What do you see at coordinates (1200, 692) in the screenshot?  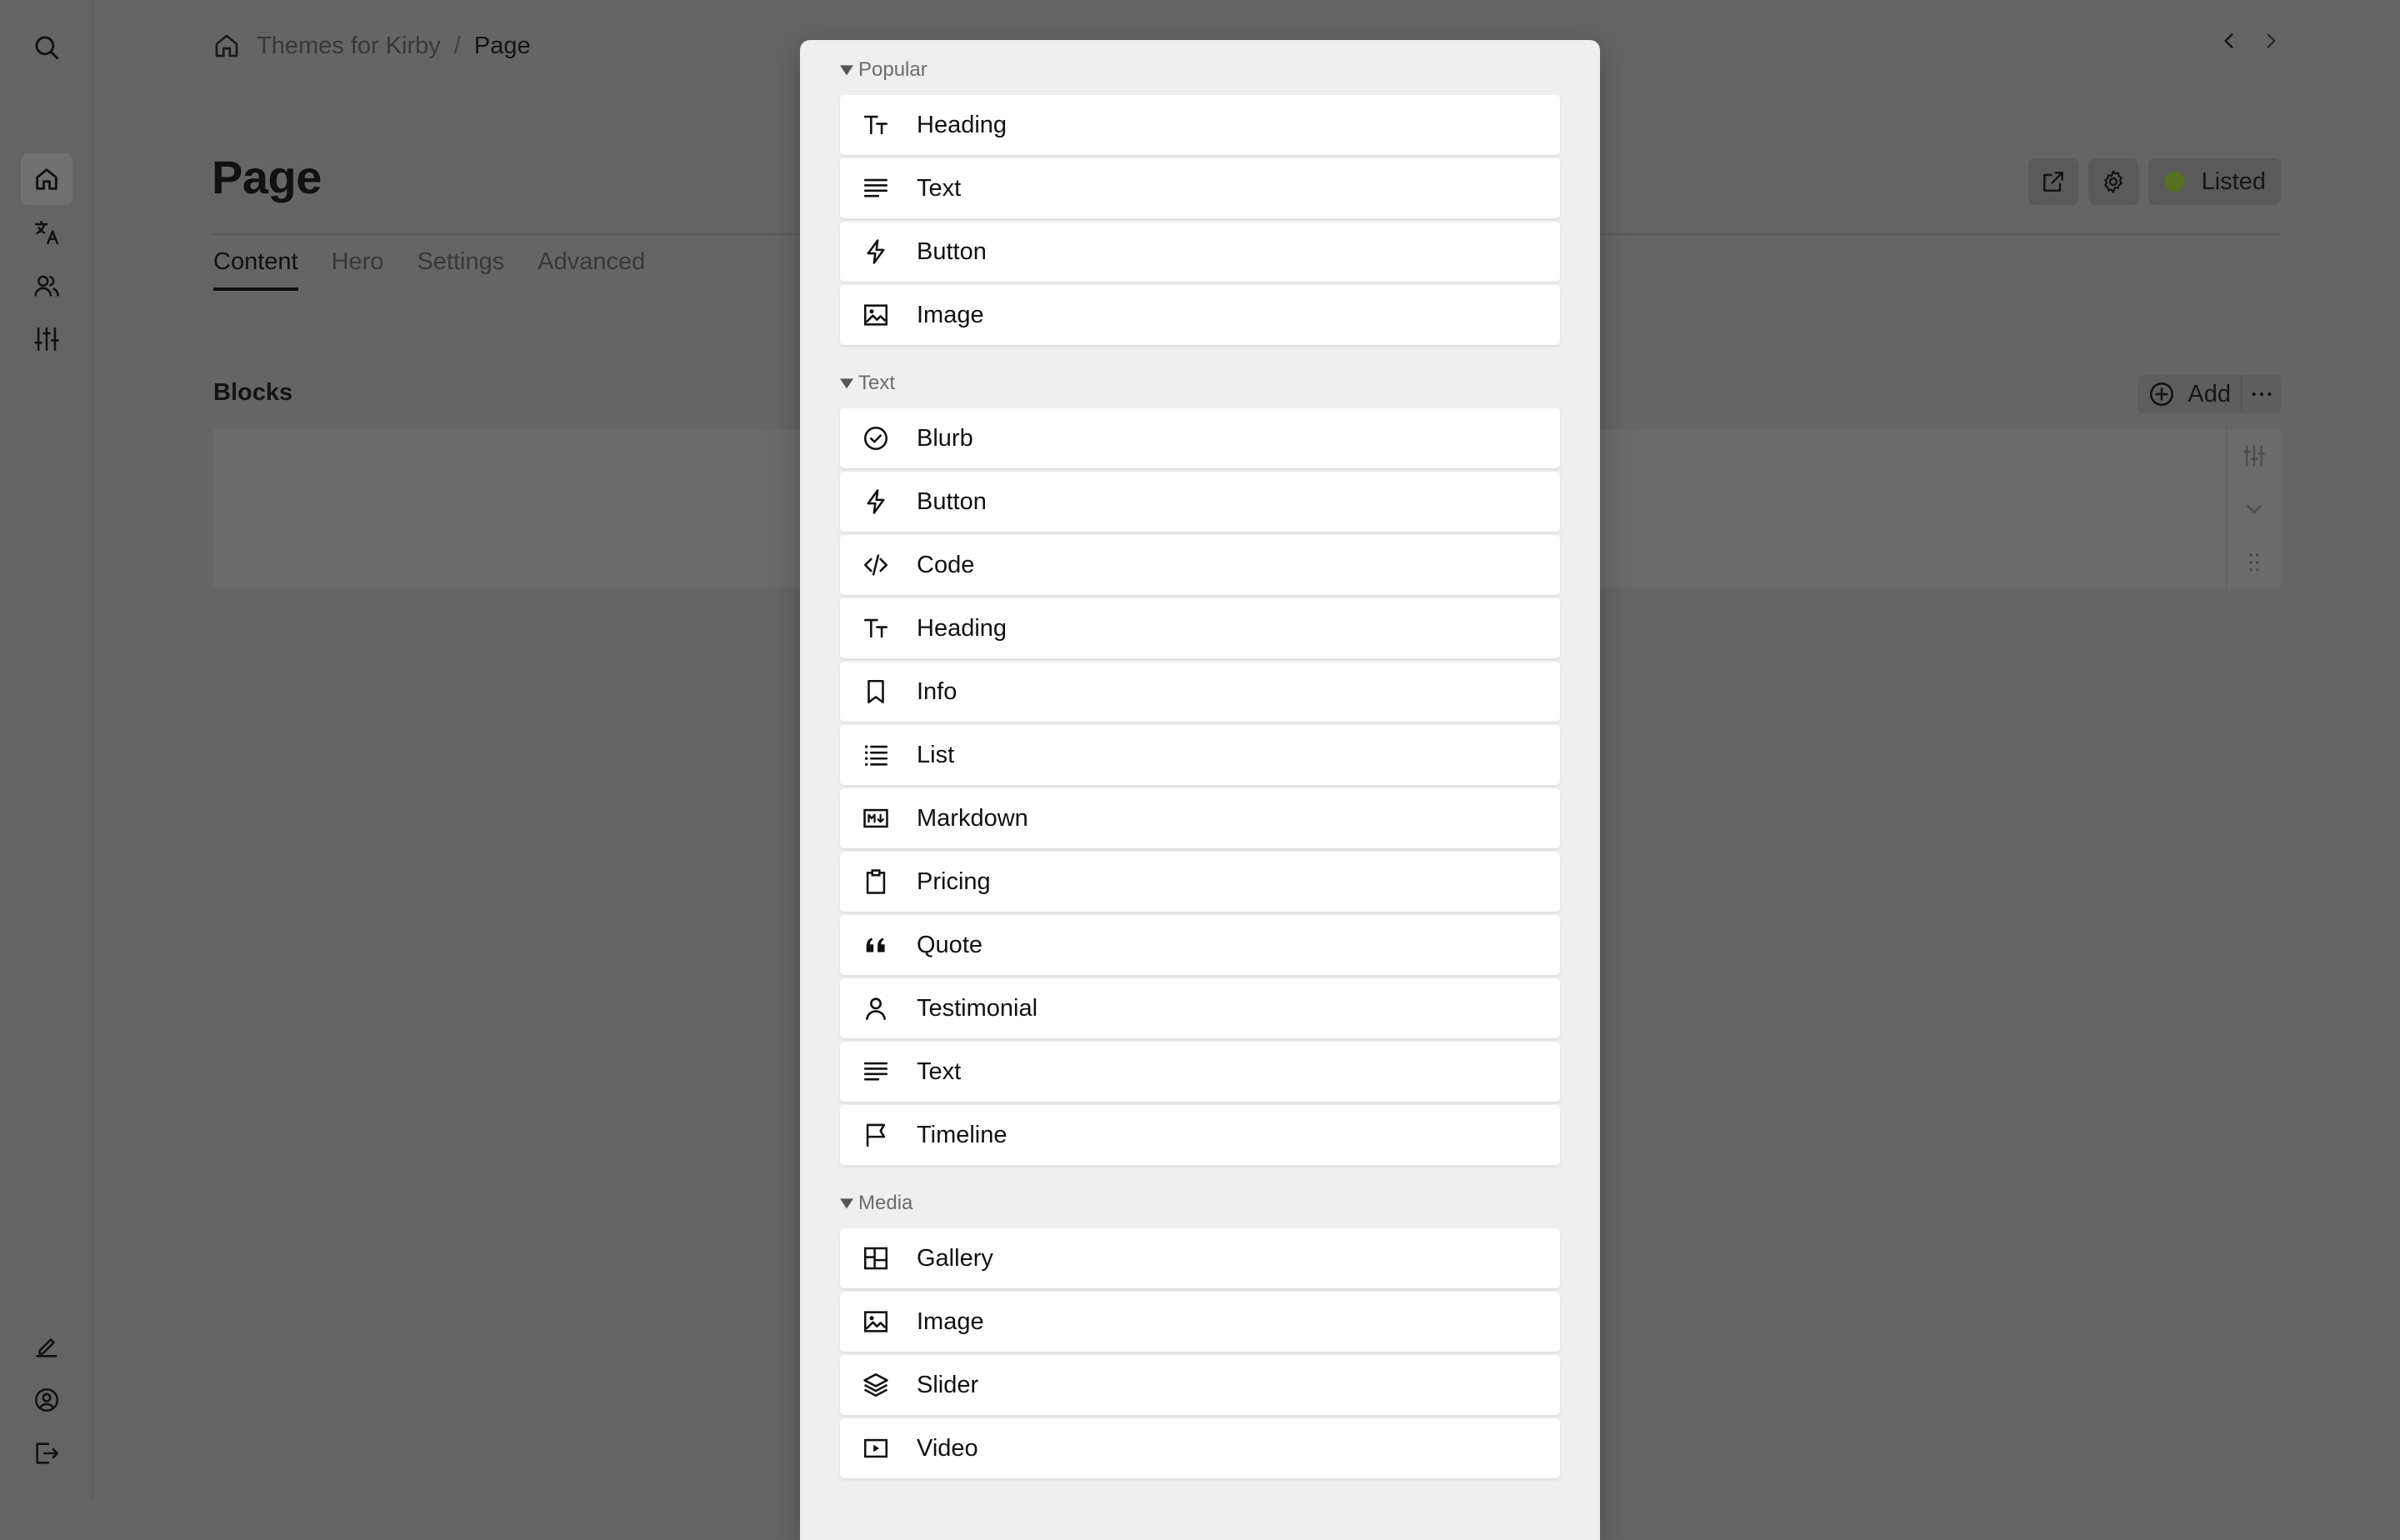 I see `block-type-info-button: Info` at bounding box center [1200, 692].